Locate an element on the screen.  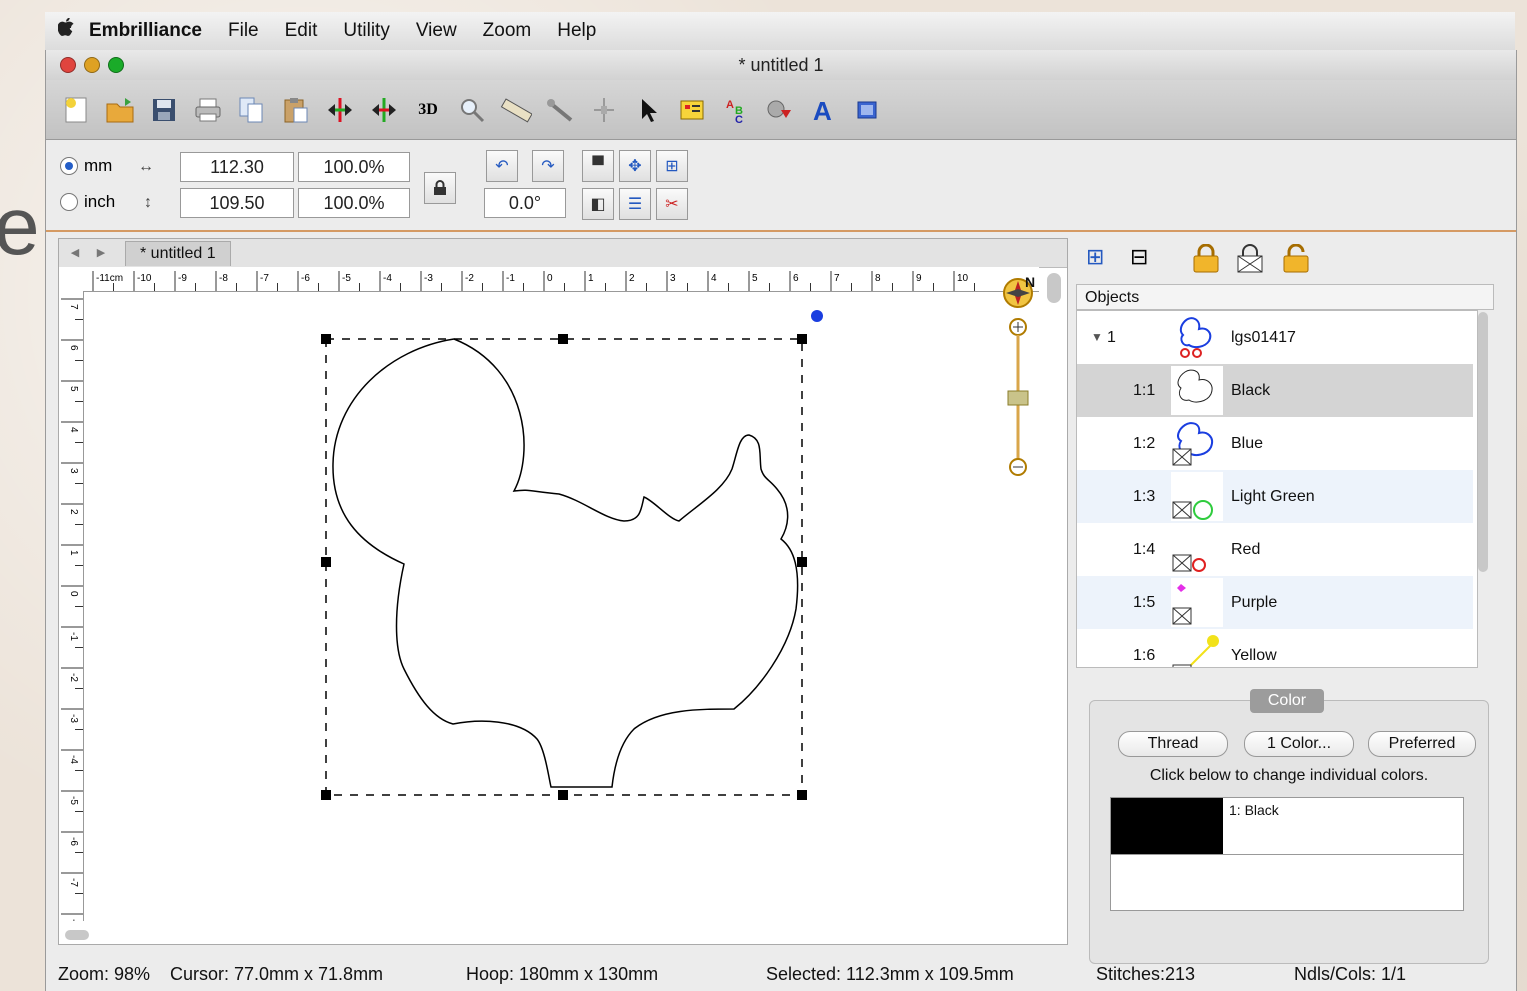
handle-top-mid is located at coordinates (563, 339).